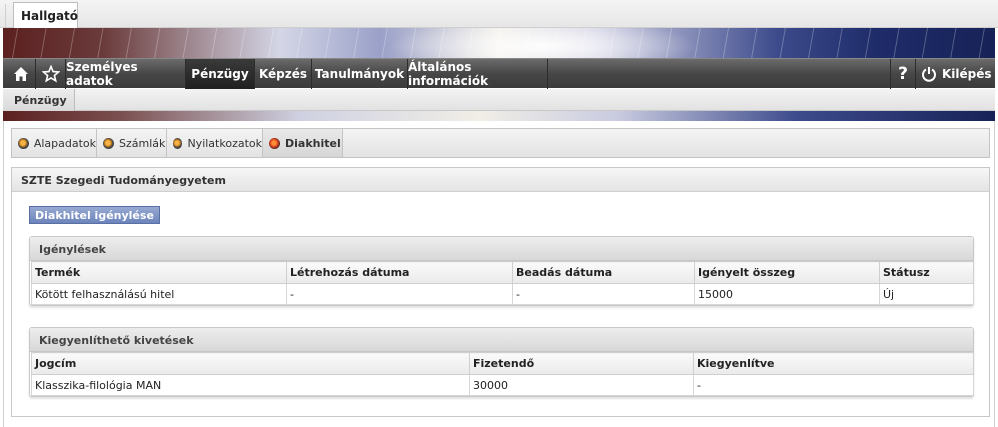  I want to click on column-header-beadas-datuma: Beadás dátuma, so click(603, 272).